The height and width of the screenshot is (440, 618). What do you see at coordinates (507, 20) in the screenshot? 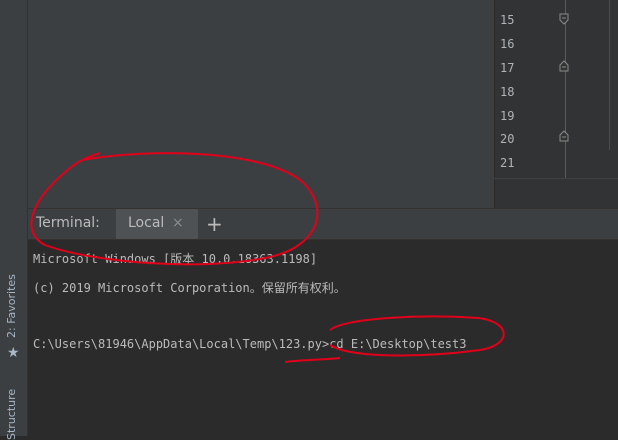
I see `line-number: 15` at bounding box center [507, 20].